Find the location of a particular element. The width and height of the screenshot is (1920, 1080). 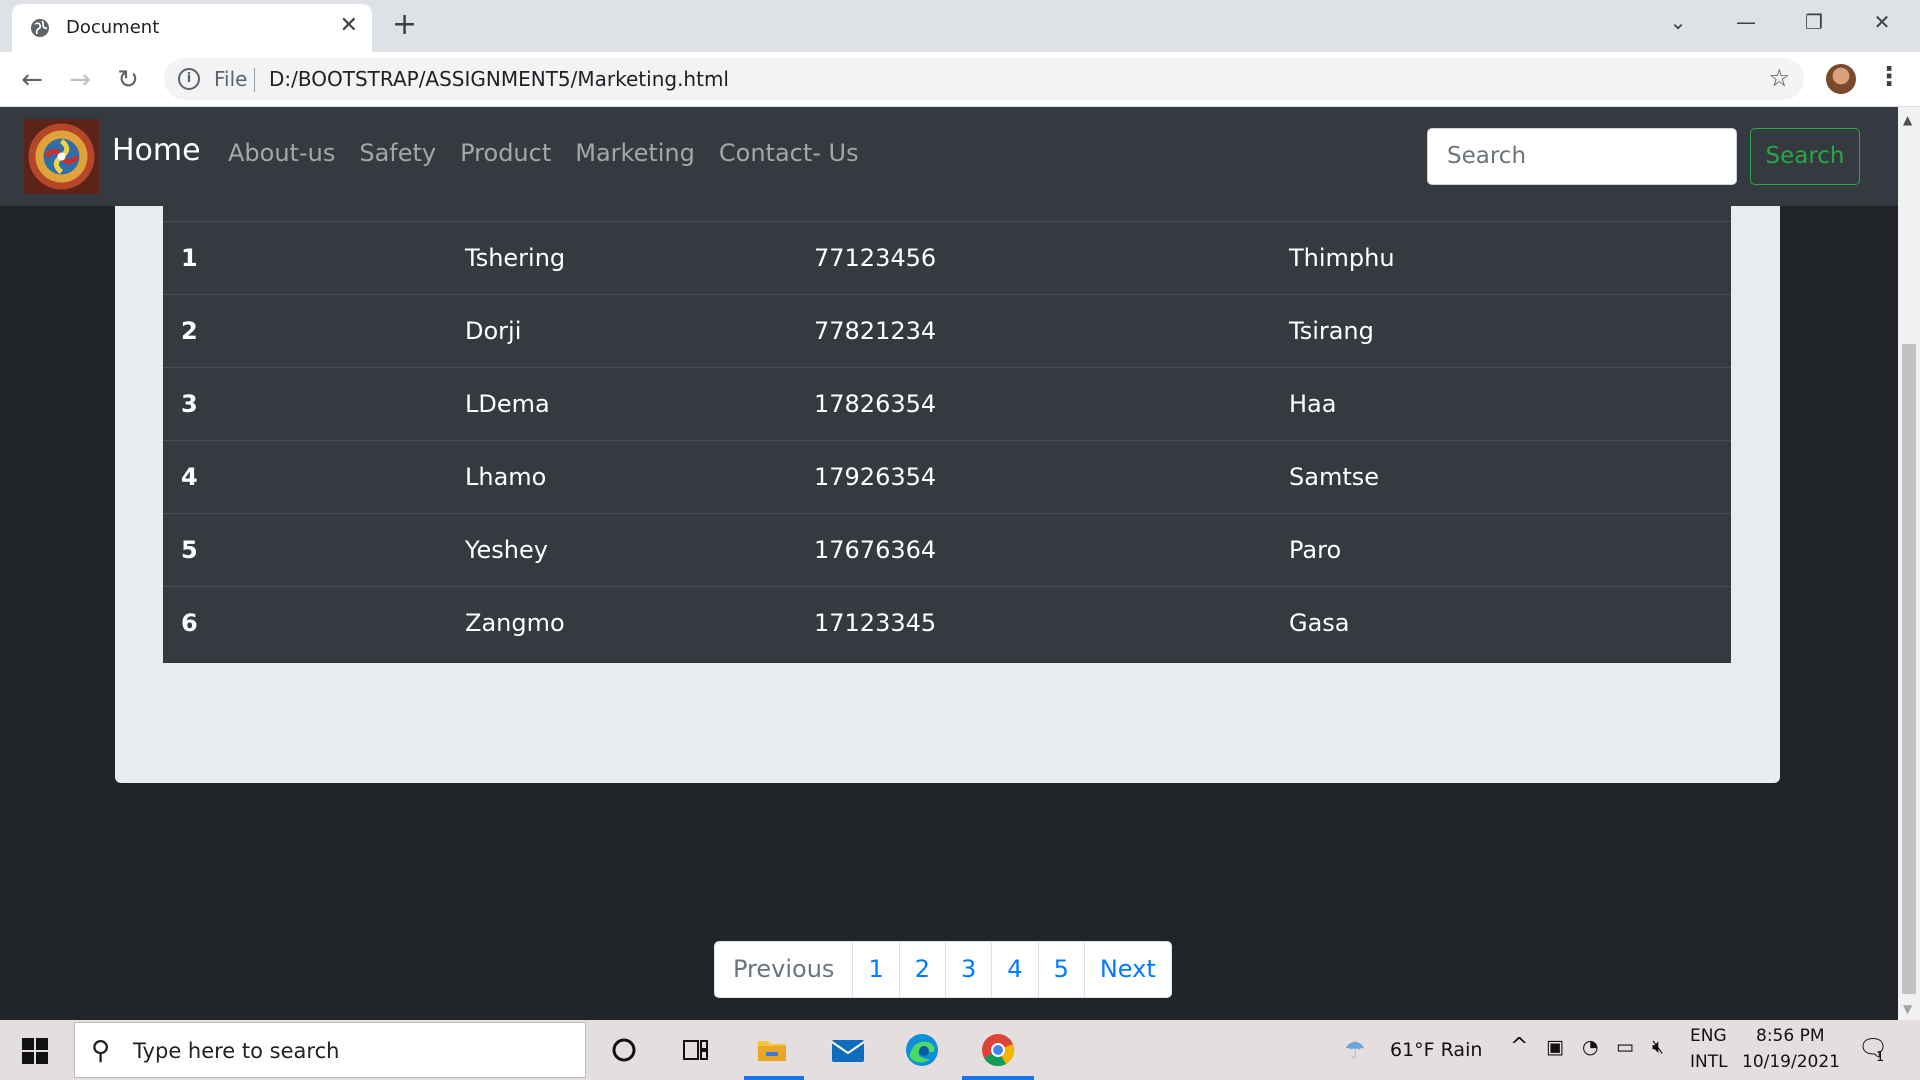

cell-place: Thimphu is located at coordinates (1342, 258).